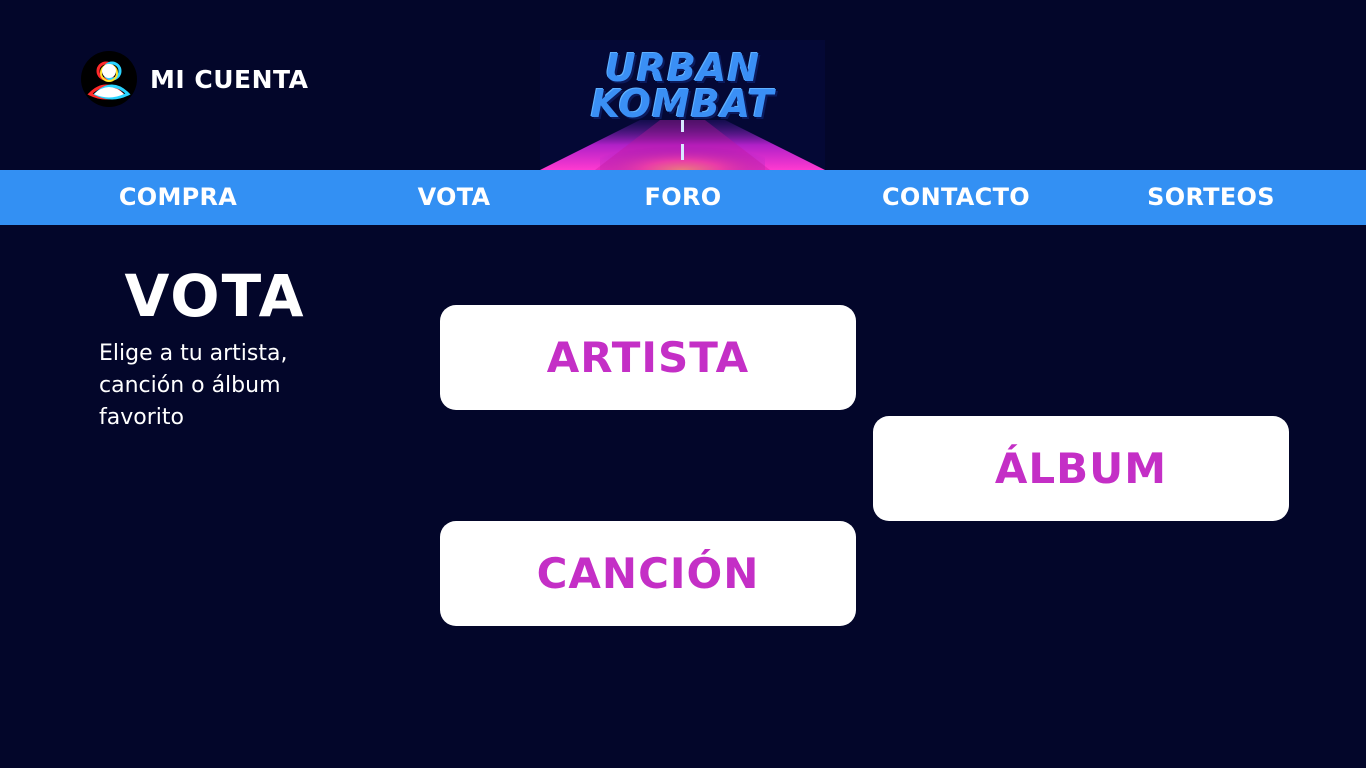 This screenshot has height=768, width=1366. I want to click on logo-line-2: KOMBAT, so click(682, 104).